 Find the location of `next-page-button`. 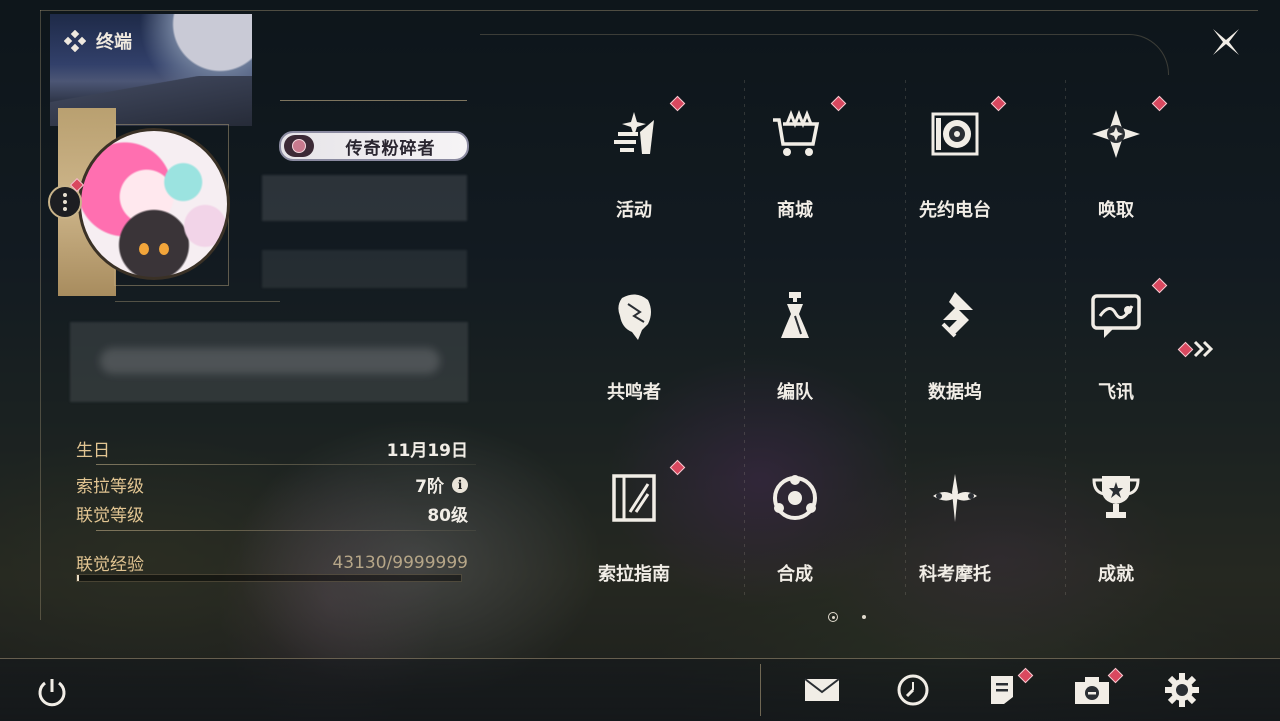

next-page-button is located at coordinates (1196, 349).